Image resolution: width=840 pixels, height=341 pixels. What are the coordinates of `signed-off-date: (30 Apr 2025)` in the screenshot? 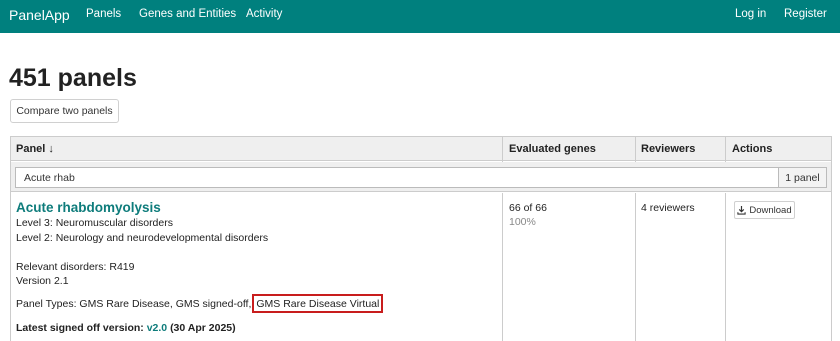 It's located at (203, 328).